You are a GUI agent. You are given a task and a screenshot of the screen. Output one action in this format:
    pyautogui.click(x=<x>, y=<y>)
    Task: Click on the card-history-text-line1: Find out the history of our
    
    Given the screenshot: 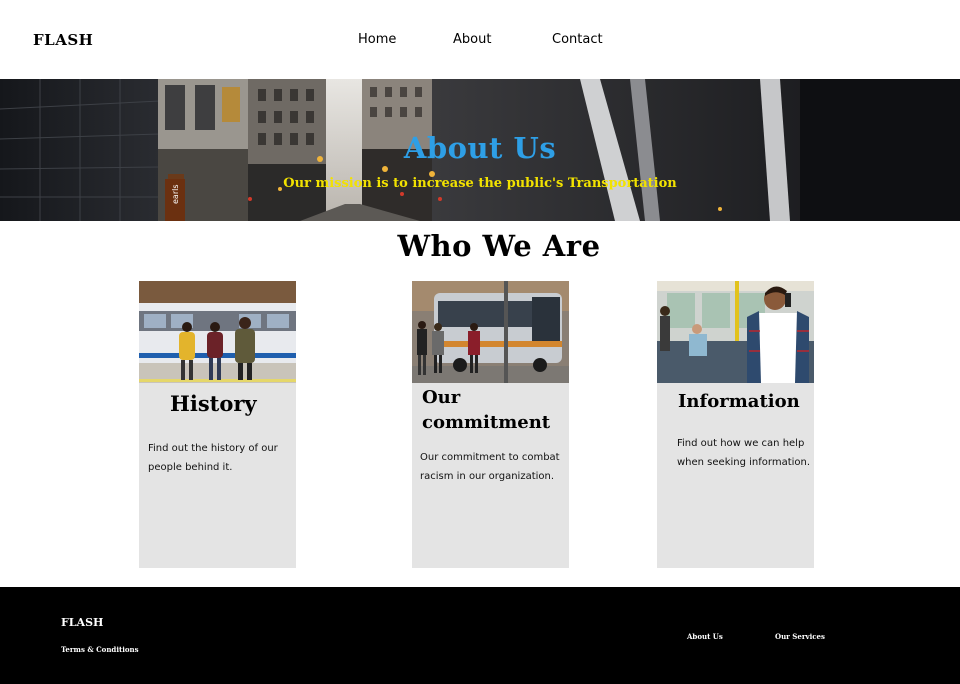 What is the action you would take?
    pyautogui.click(x=213, y=448)
    